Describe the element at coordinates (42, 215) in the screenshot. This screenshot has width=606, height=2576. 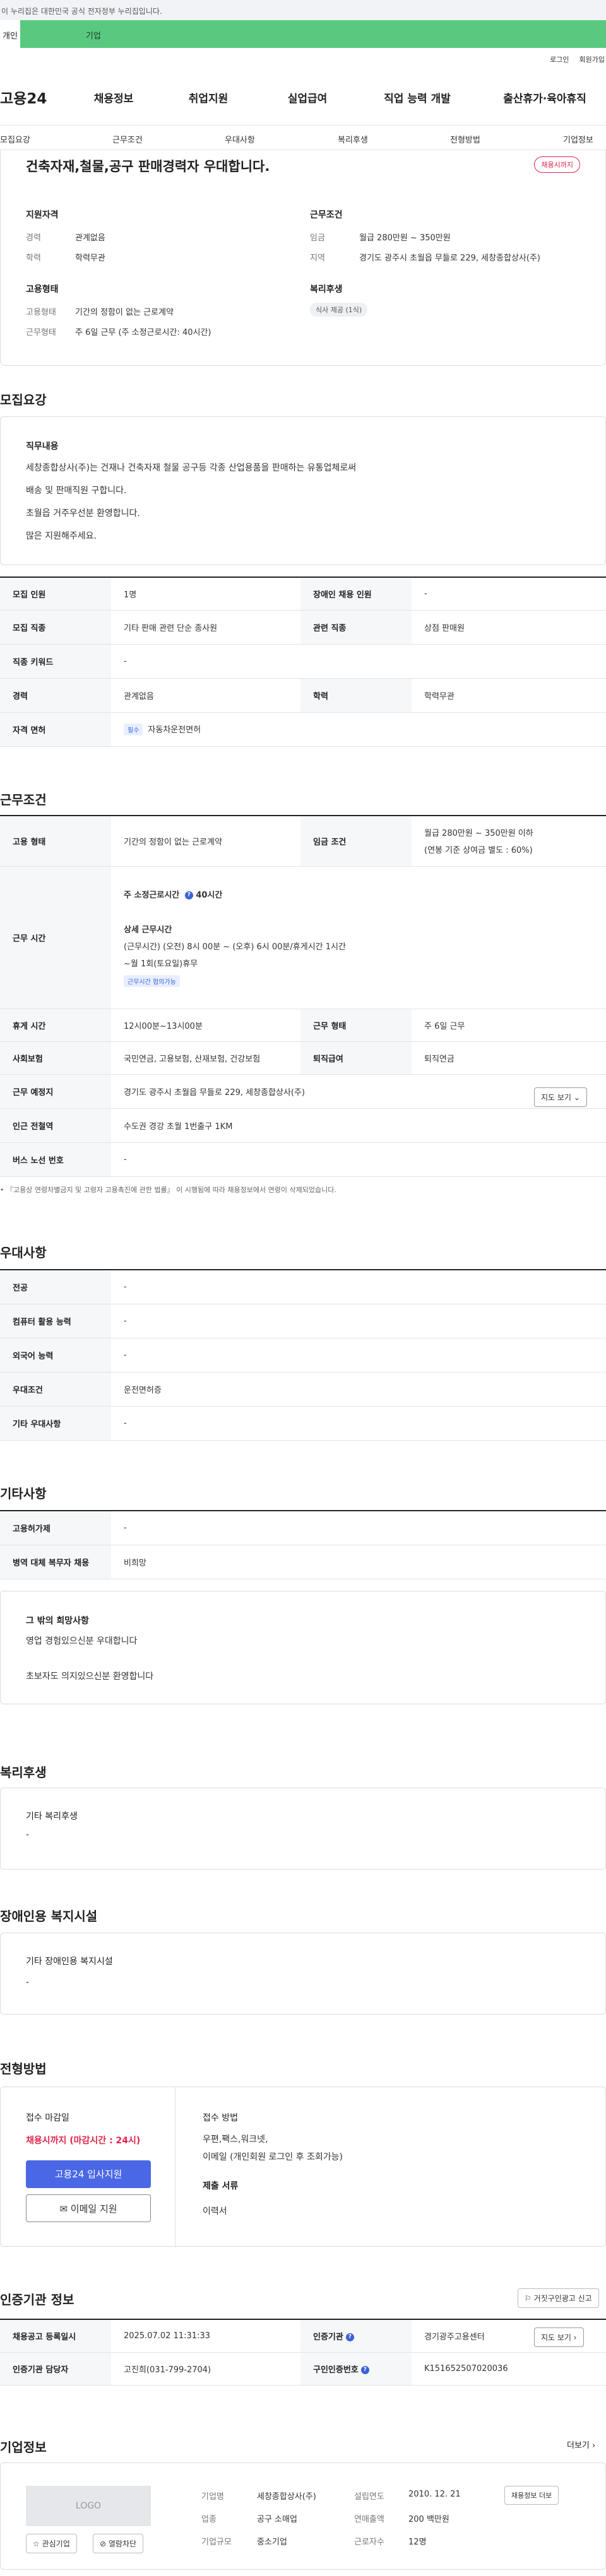
I see `qualification-heading: 지원자격` at that location.